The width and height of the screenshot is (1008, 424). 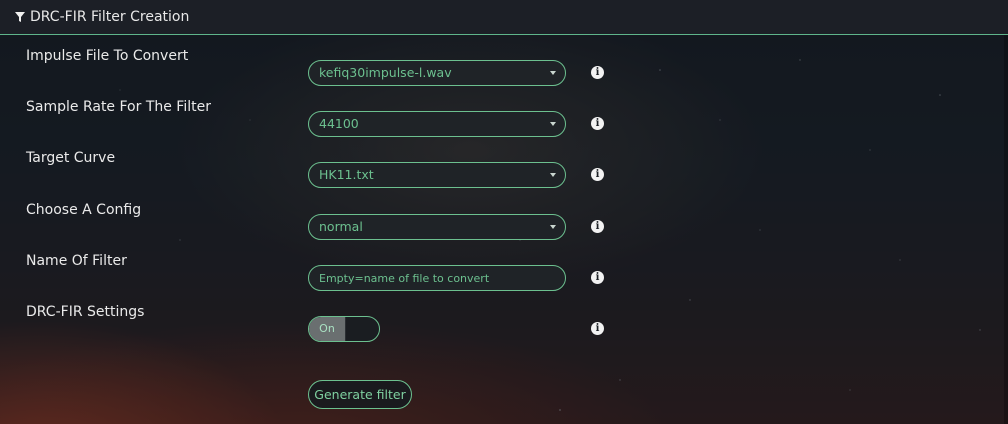 What do you see at coordinates (504, 17) in the screenshot?
I see `panel-header: DRC-FIR Filter Creation` at bounding box center [504, 17].